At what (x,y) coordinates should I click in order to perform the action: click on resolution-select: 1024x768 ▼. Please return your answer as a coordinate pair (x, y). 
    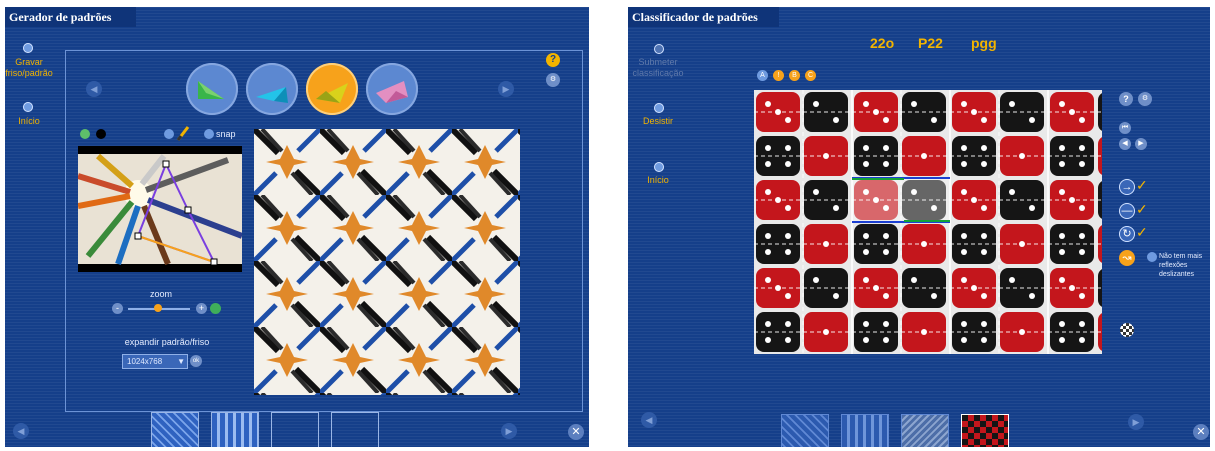
    Looking at the image, I should click on (155, 361).